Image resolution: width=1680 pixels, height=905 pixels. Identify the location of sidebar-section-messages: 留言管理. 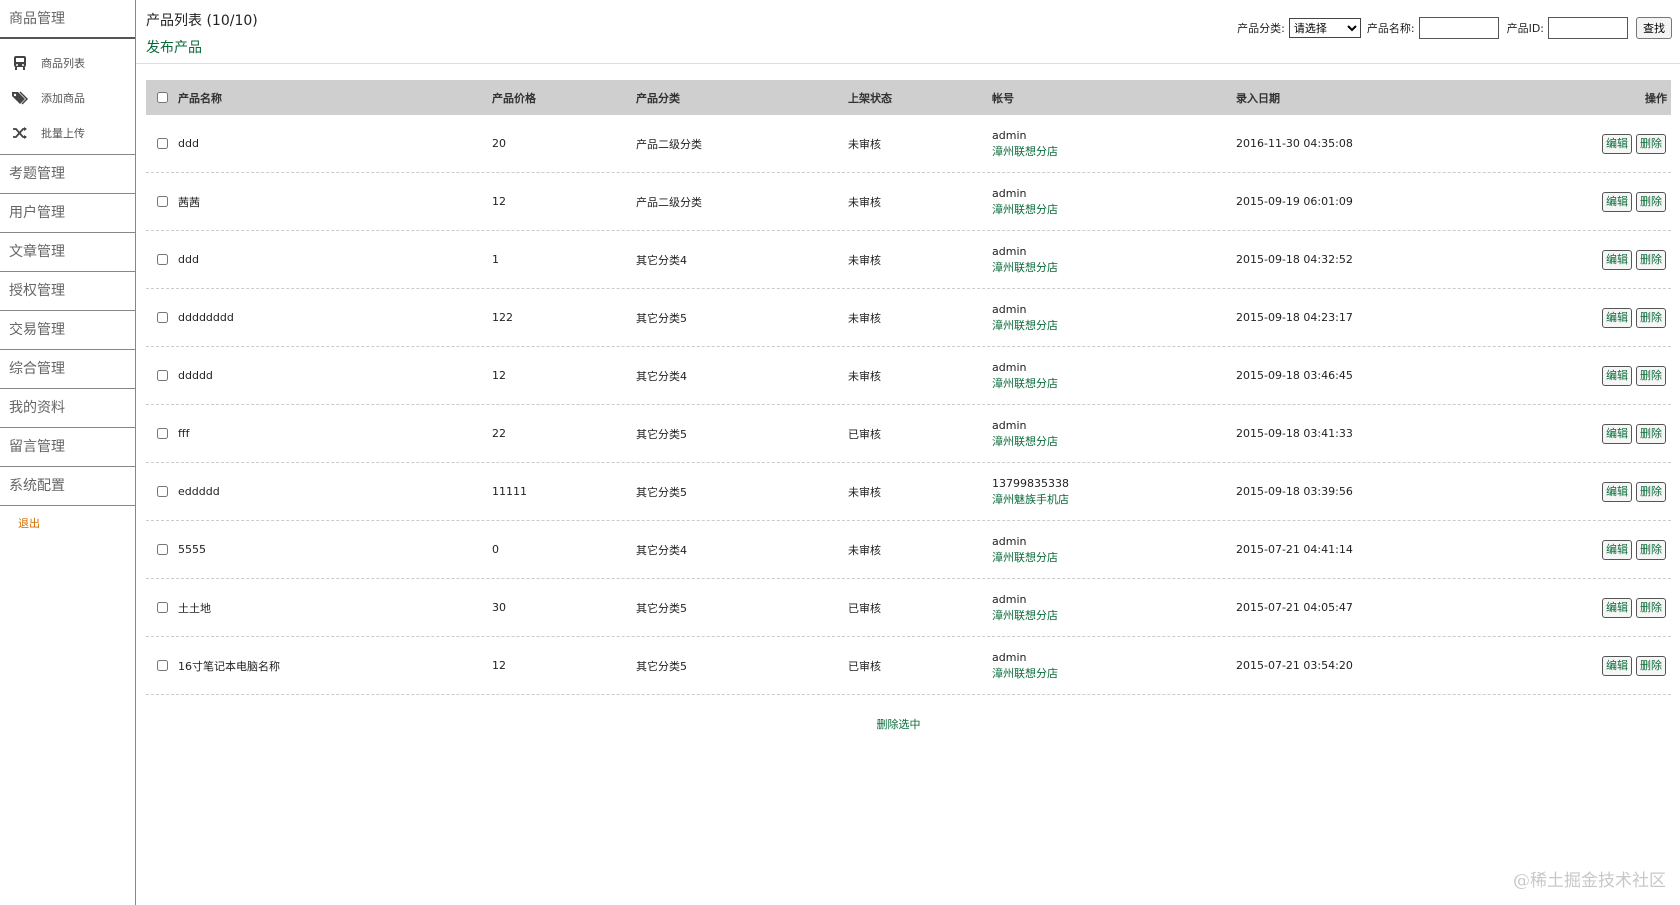
(67, 447).